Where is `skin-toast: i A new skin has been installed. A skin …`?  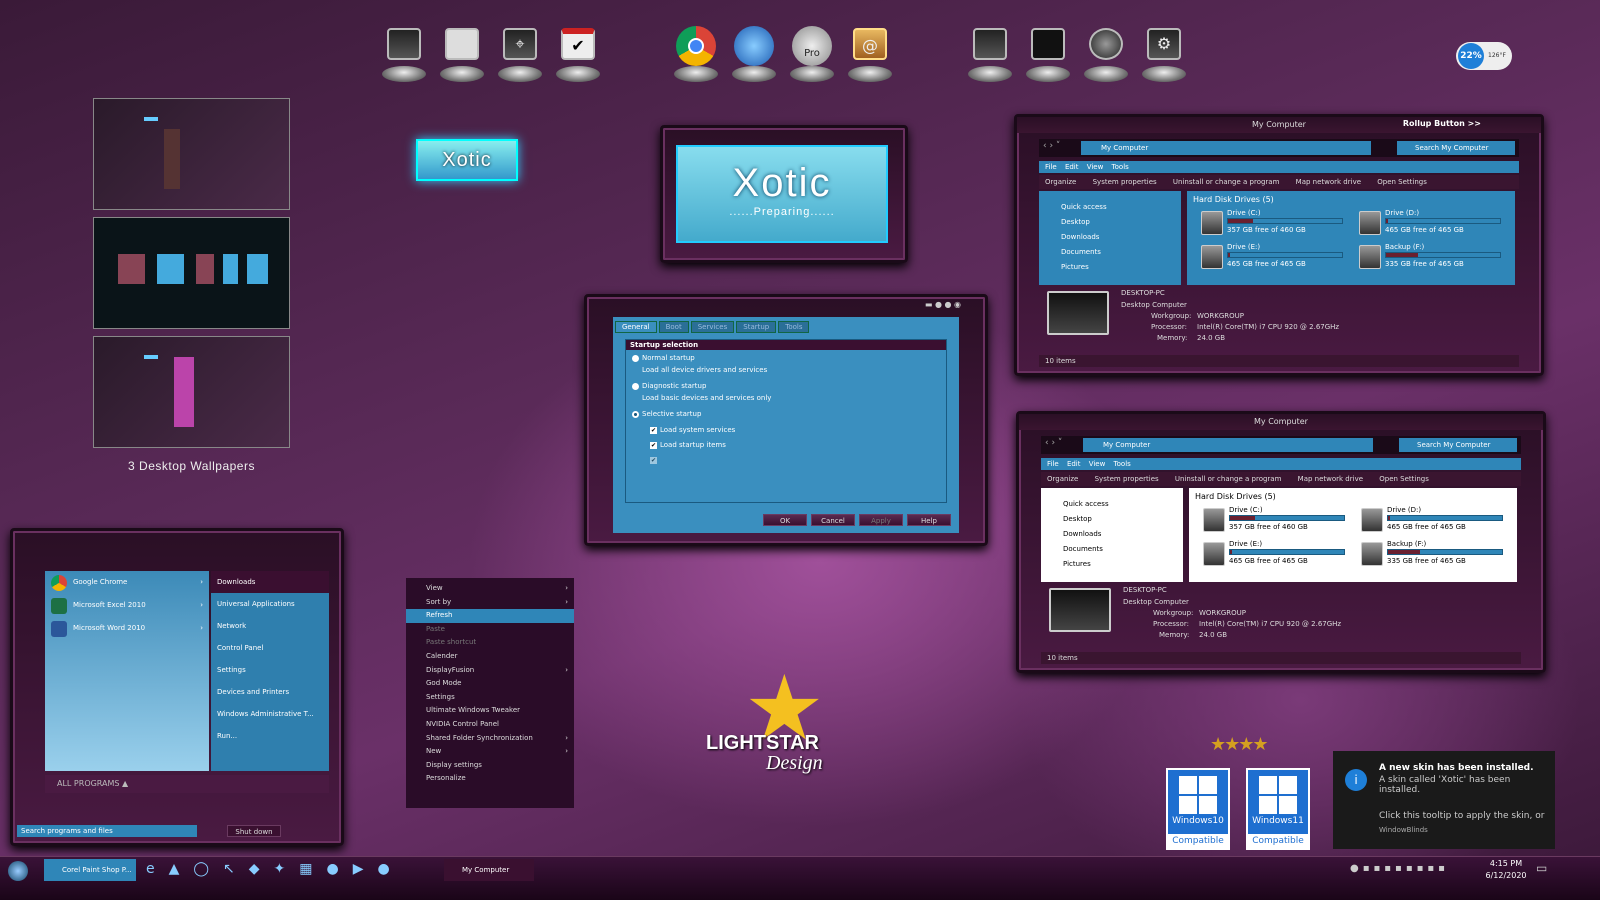 skin-toast: i A new skin has been installed. A skin … is located at coordinates (1444, 800).